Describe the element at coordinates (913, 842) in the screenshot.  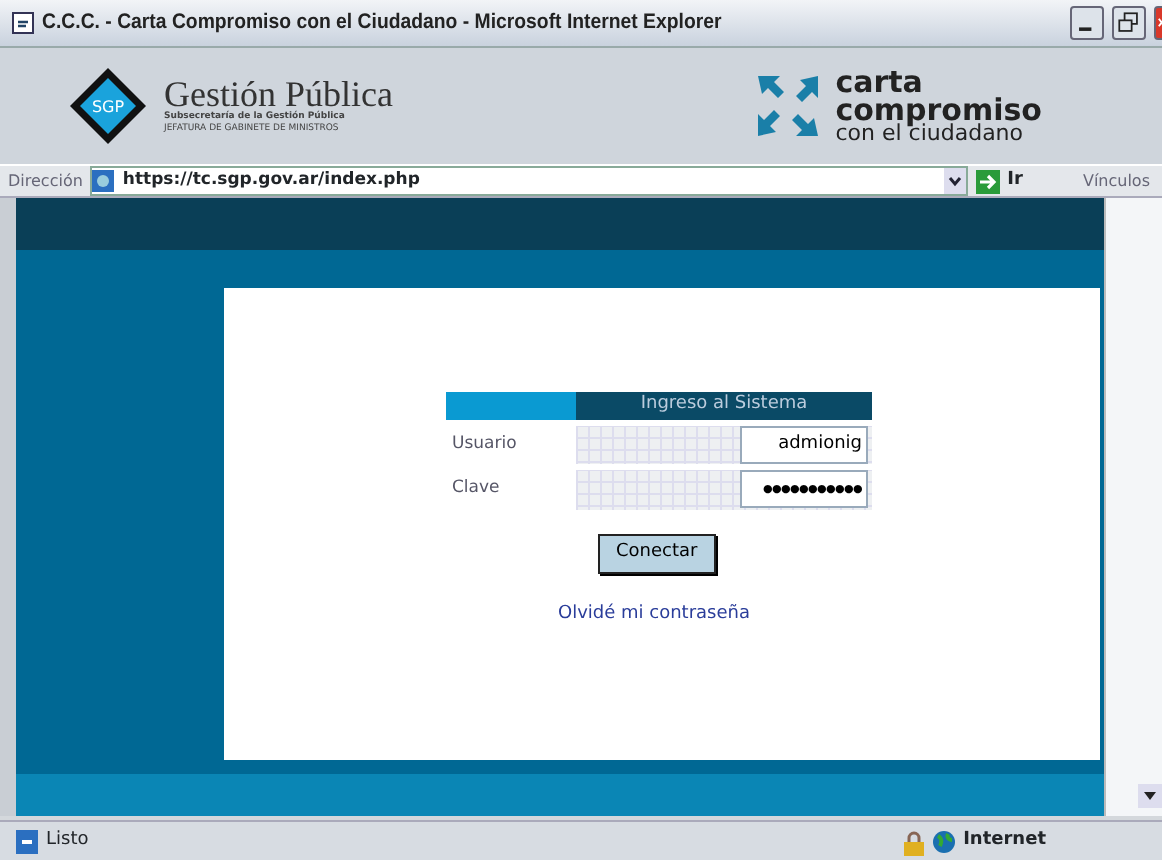
I see `padlock-icon` at that location.